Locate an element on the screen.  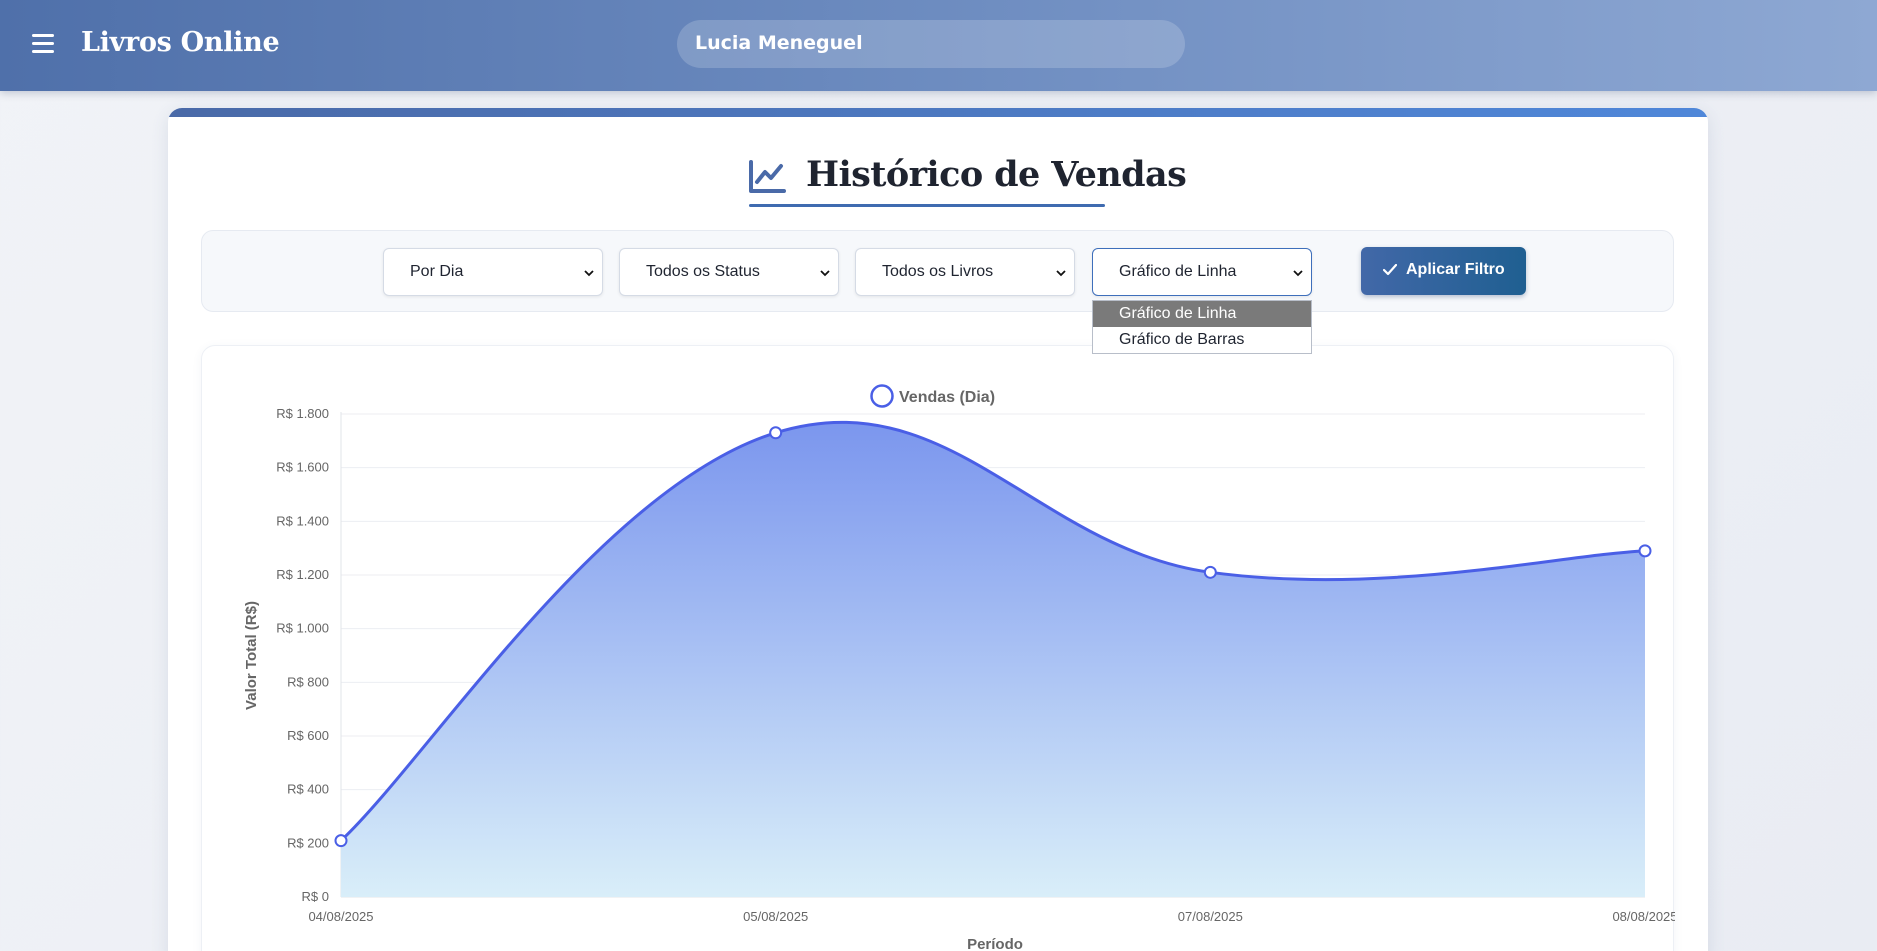
books-select: Todos os Livros is located at coordinates (965, 272).